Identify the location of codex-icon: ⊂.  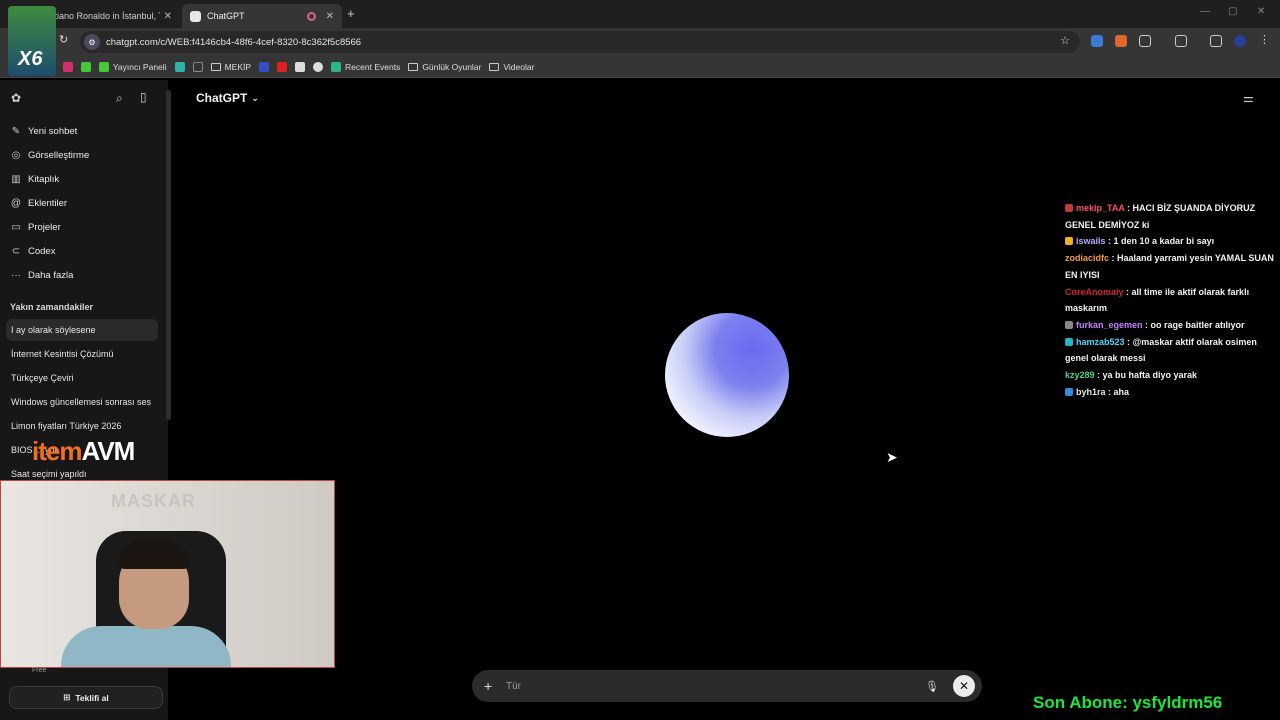
(16, 251).